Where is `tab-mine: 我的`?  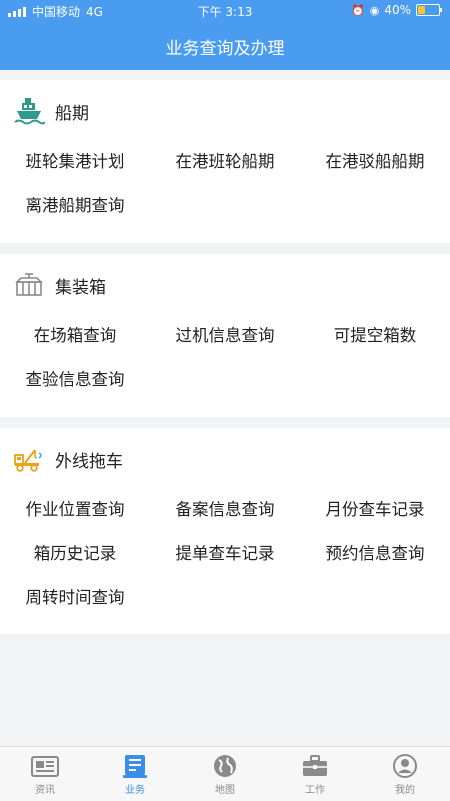 tab-mine: 我的 is located at coordinates (405, 774).